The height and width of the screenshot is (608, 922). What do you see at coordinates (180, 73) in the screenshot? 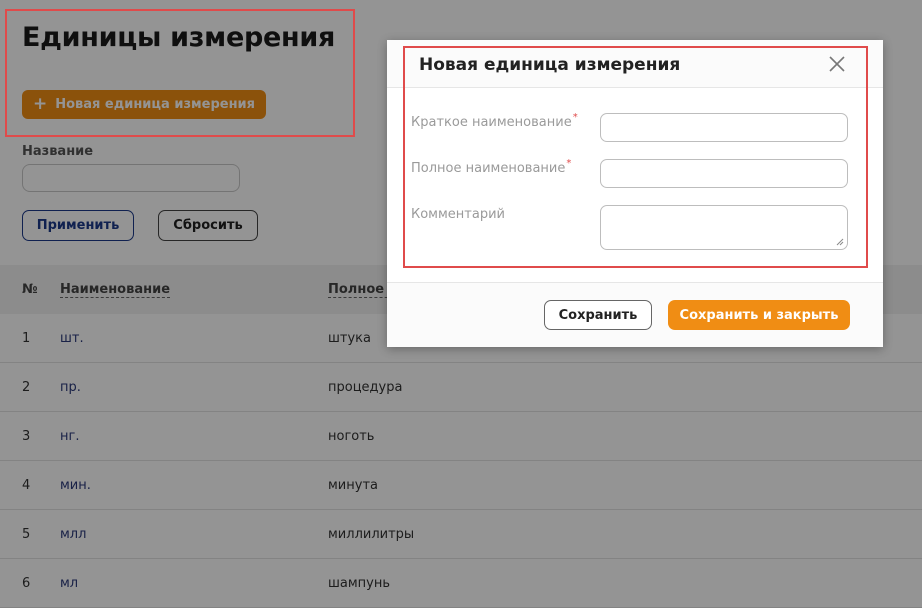
I see `highlight-frame-page-header` at bounding box center [180, 73].